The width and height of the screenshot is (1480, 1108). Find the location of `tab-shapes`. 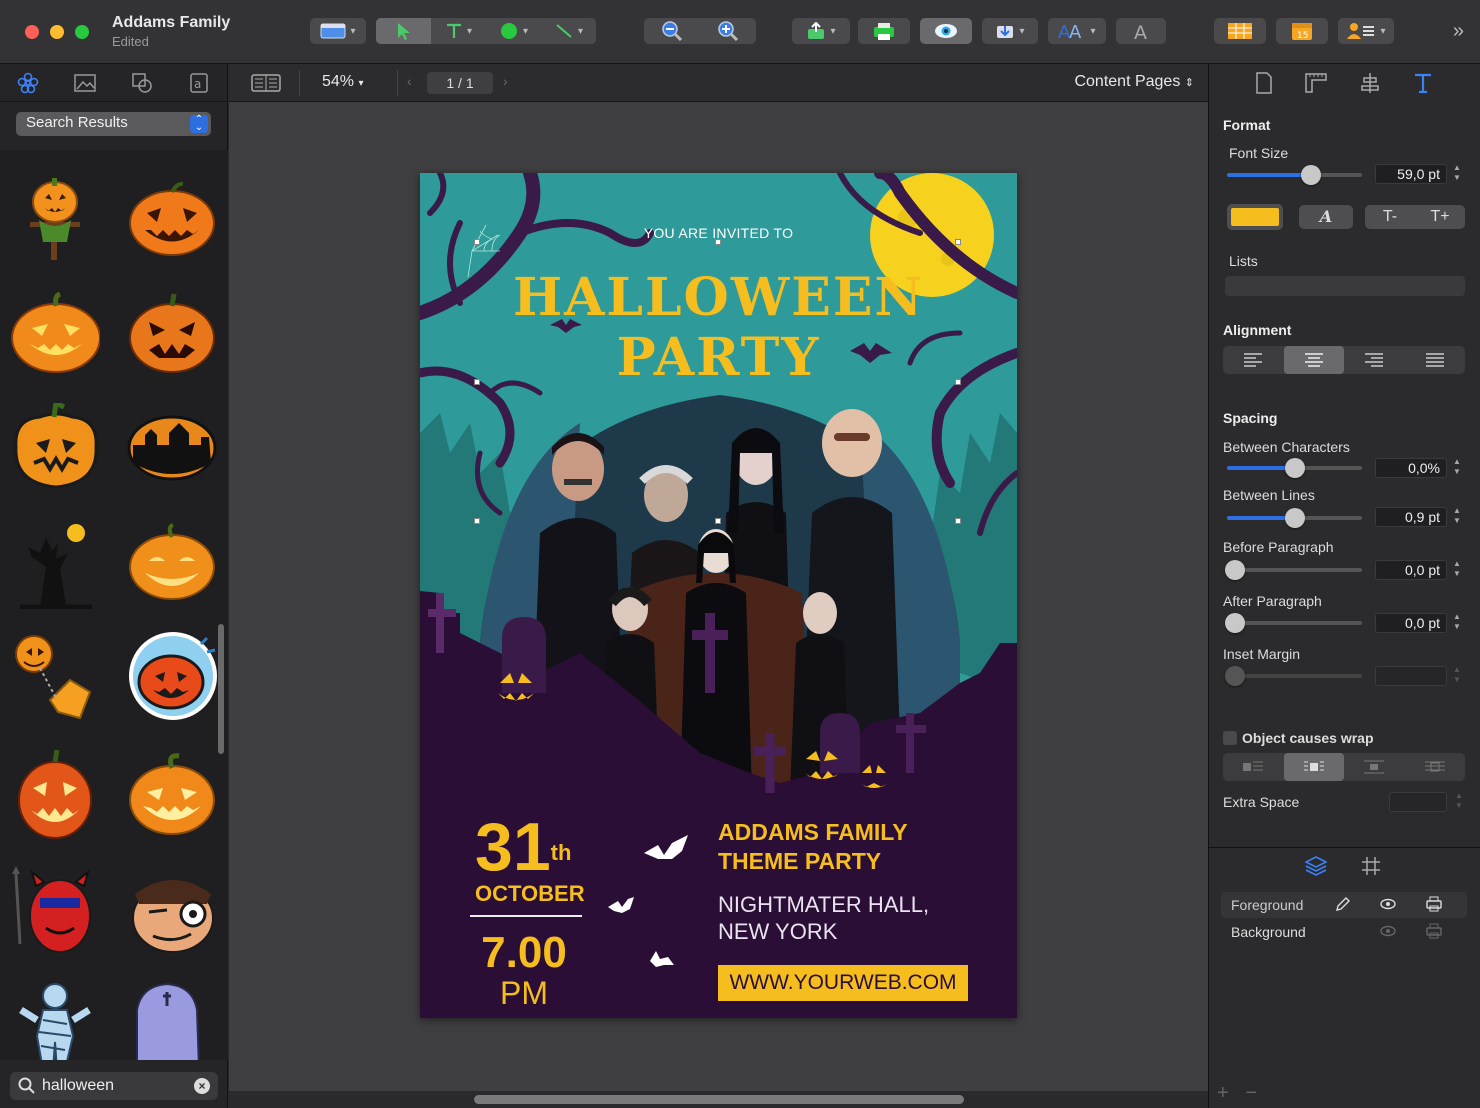

tab-shapes is located at coordinates (142, 83).